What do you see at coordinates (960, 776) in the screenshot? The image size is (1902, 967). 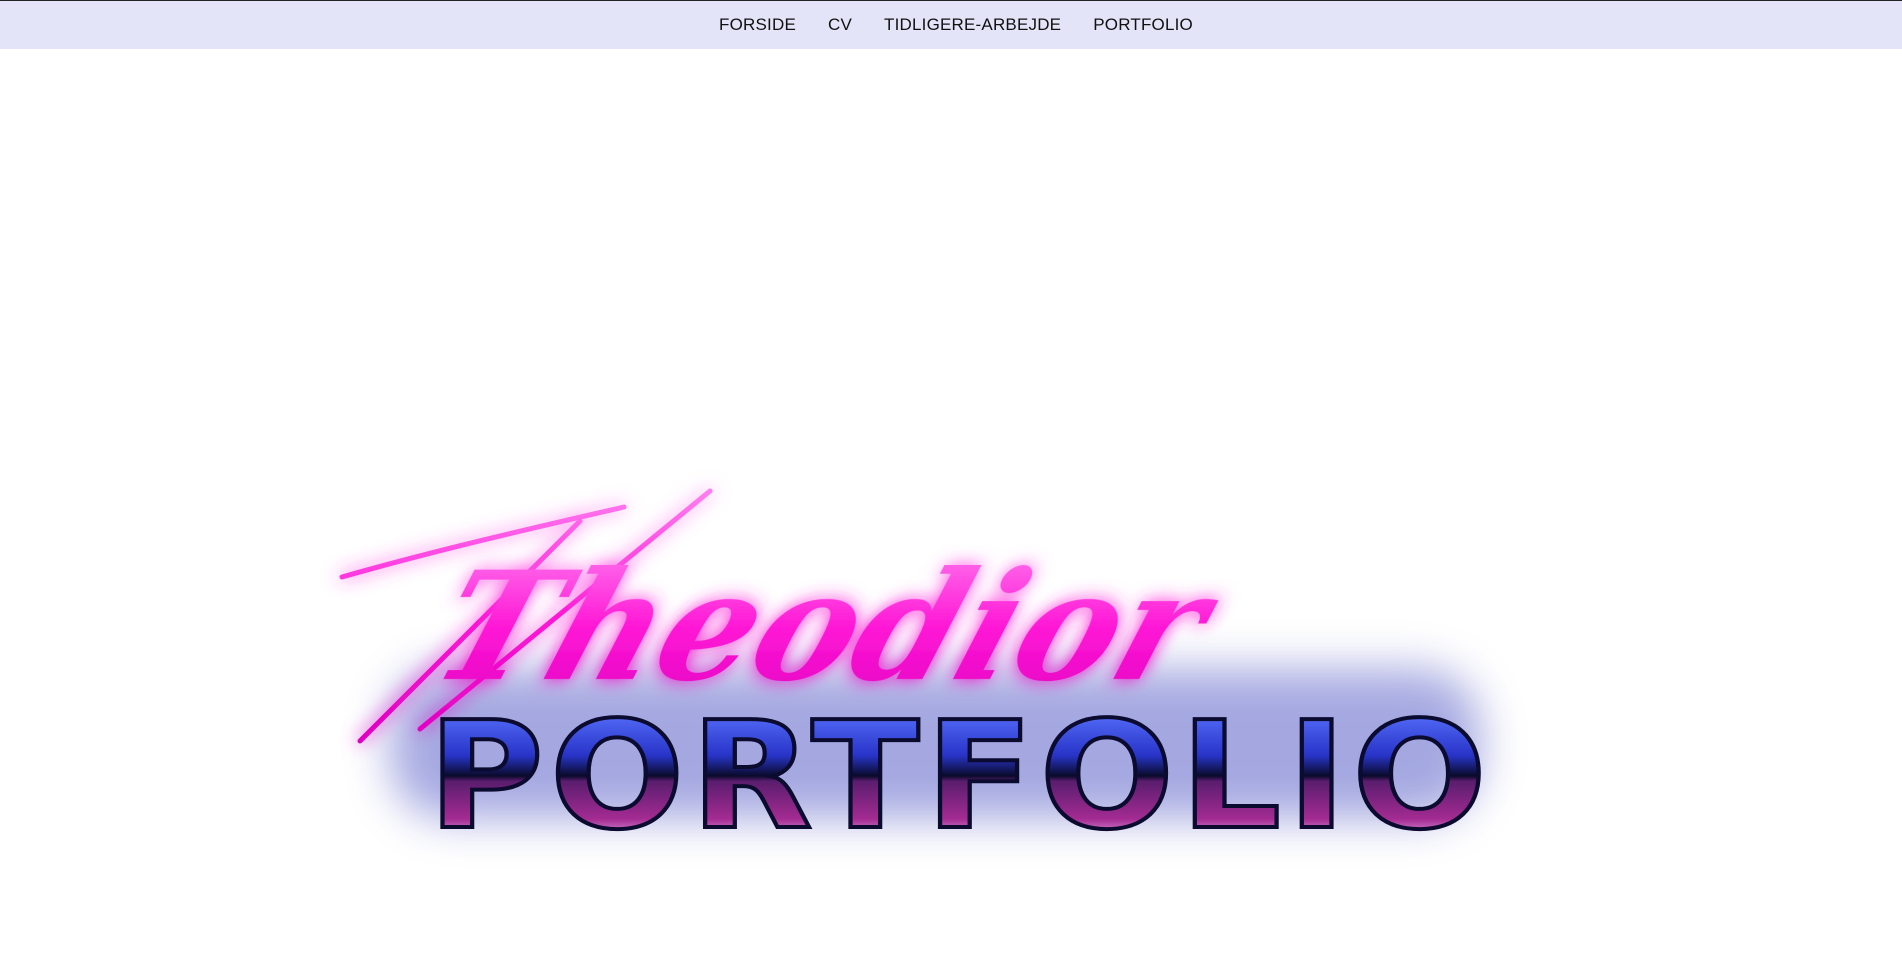 I see `logo-main-text: PORTFOLIO` at bounding box center [960, 776].